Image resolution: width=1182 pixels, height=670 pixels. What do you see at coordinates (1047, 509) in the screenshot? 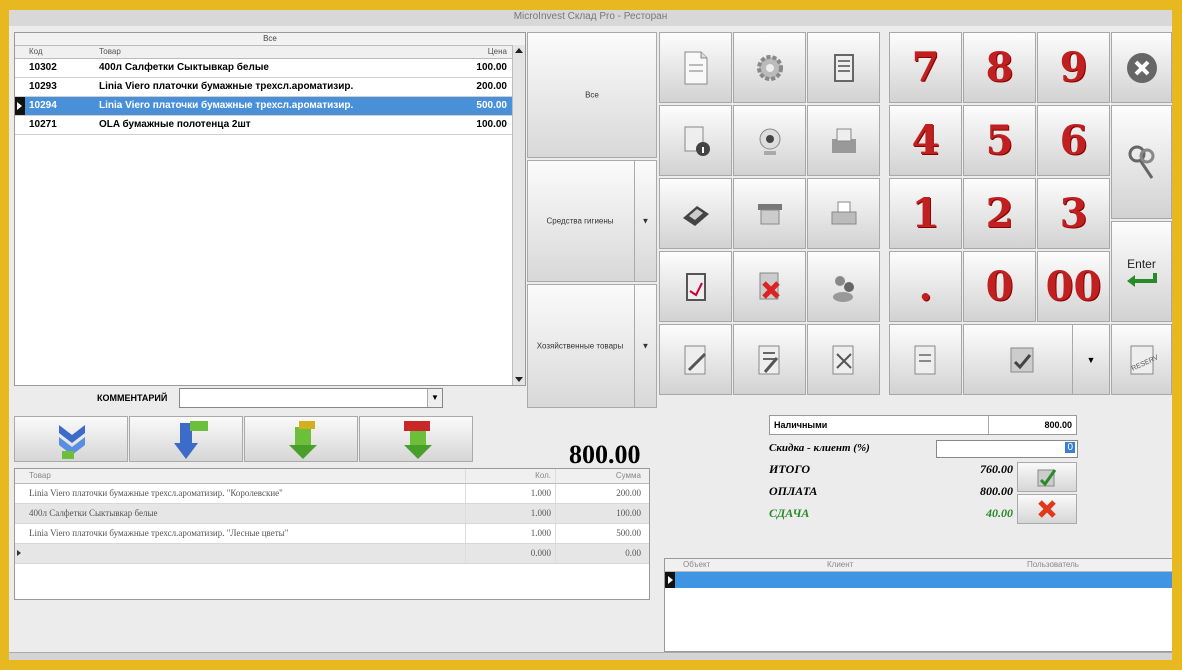
I see `pay-cancel-button` at bounding box center [1047, 509].